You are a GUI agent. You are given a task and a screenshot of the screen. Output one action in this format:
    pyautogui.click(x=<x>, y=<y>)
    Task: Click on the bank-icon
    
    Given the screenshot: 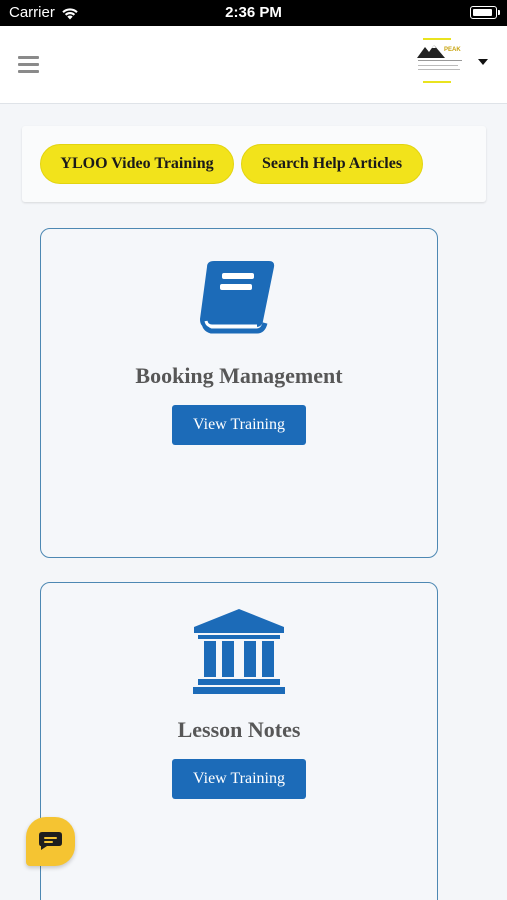 What is the action you would take?
    pyautogui.click(x=239, y=651)
    